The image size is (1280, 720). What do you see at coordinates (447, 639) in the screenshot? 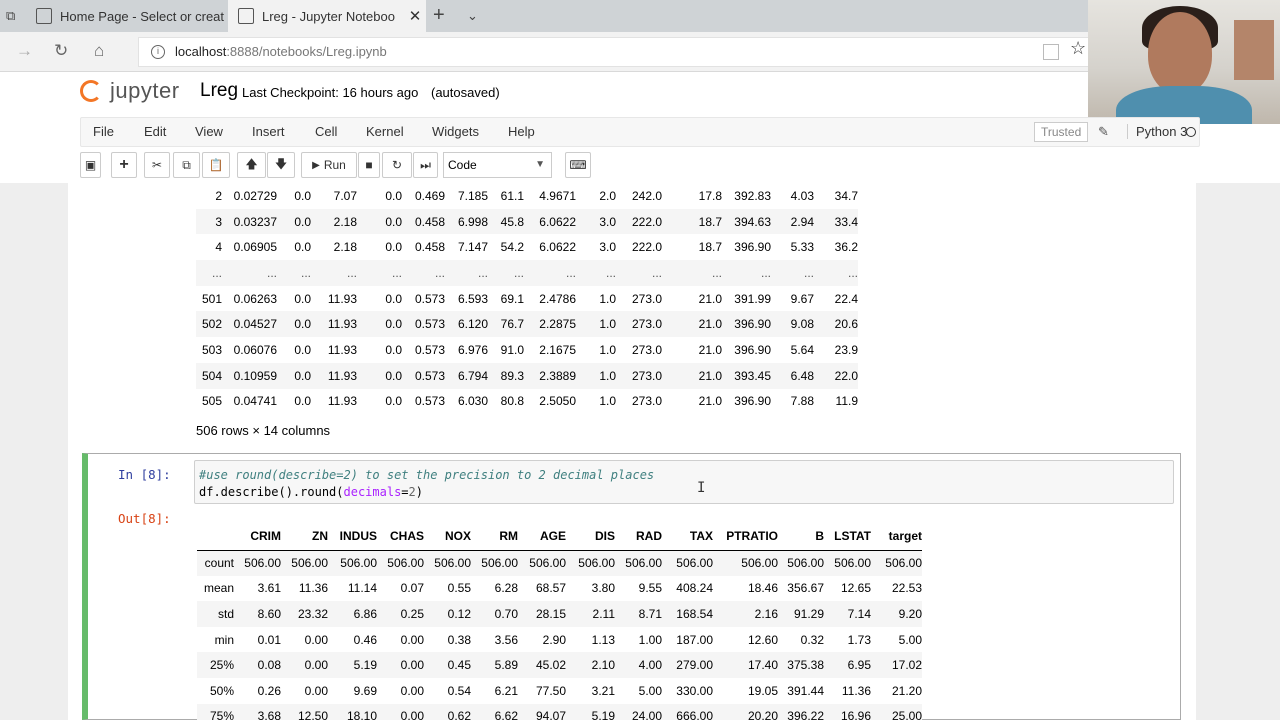
I see `table-cell: 0.38` at bounding box center [447, 639].